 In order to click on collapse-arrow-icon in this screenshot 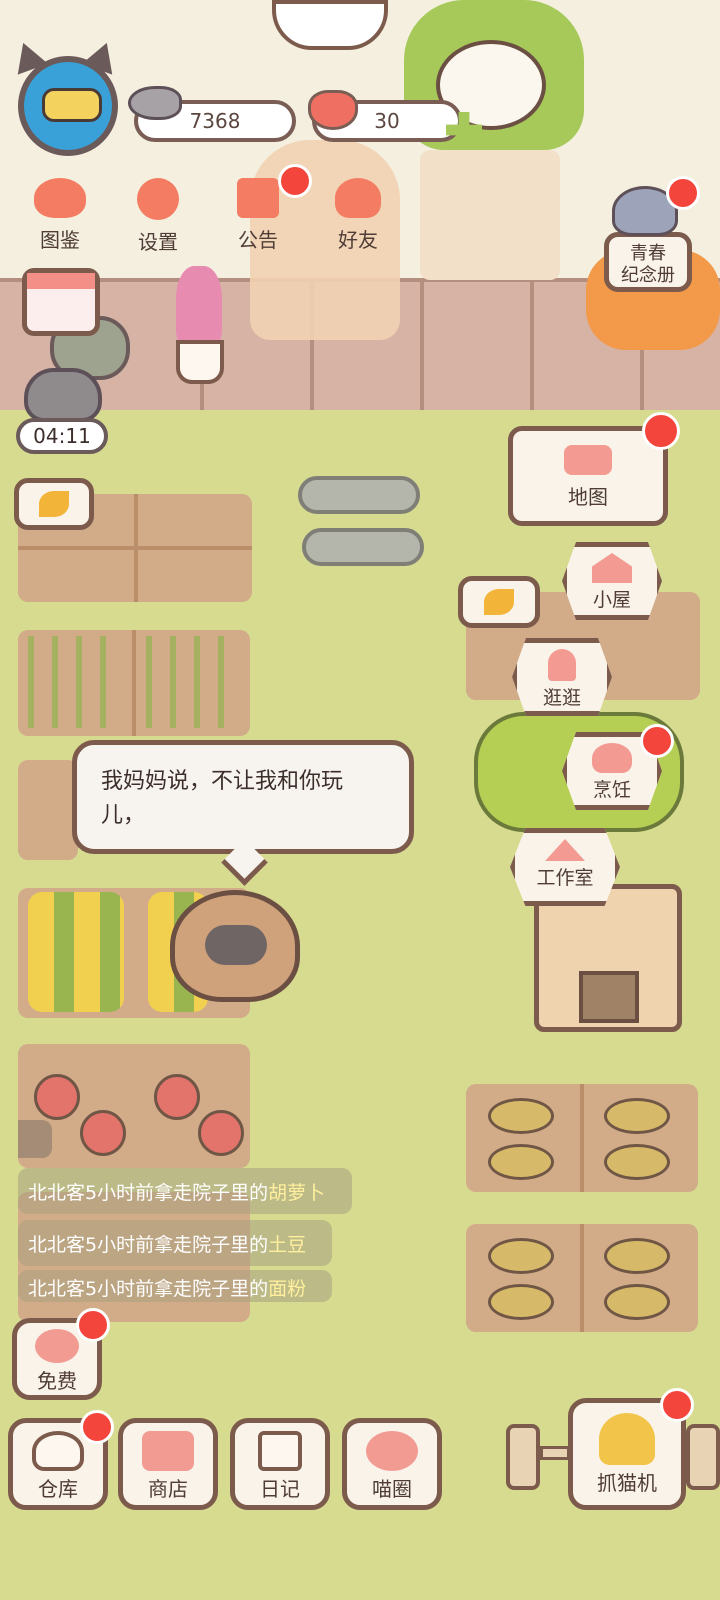, I will do `click(35, 1139)`.